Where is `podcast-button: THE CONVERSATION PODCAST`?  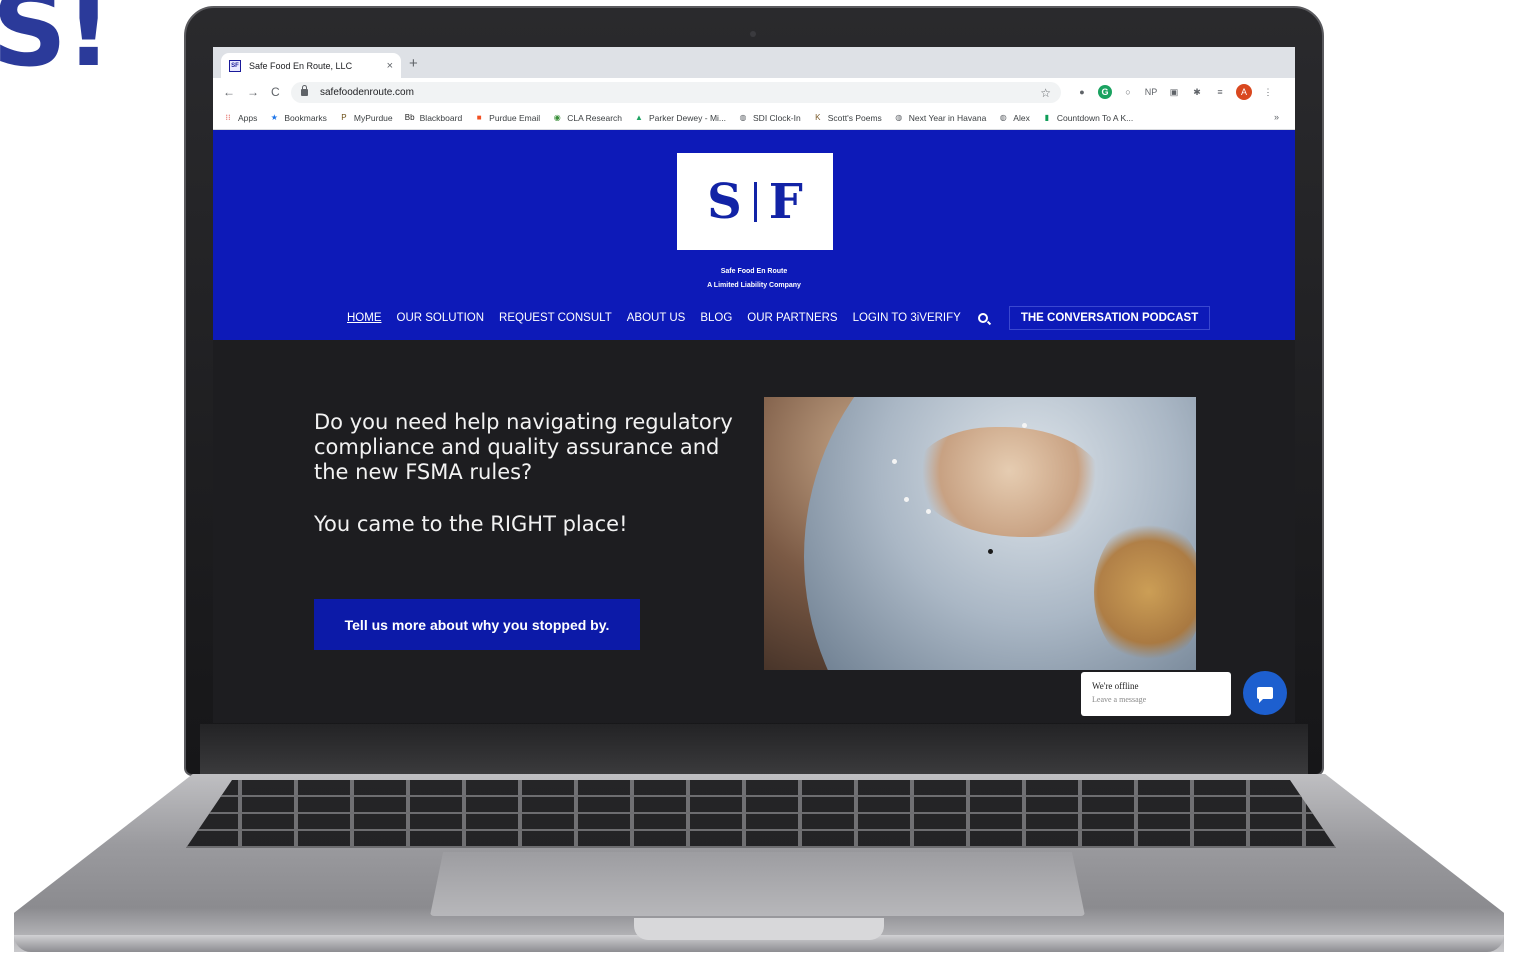
podcast-button: THE CONVERSATION PODCAST is located at coordinates (1109, 318).